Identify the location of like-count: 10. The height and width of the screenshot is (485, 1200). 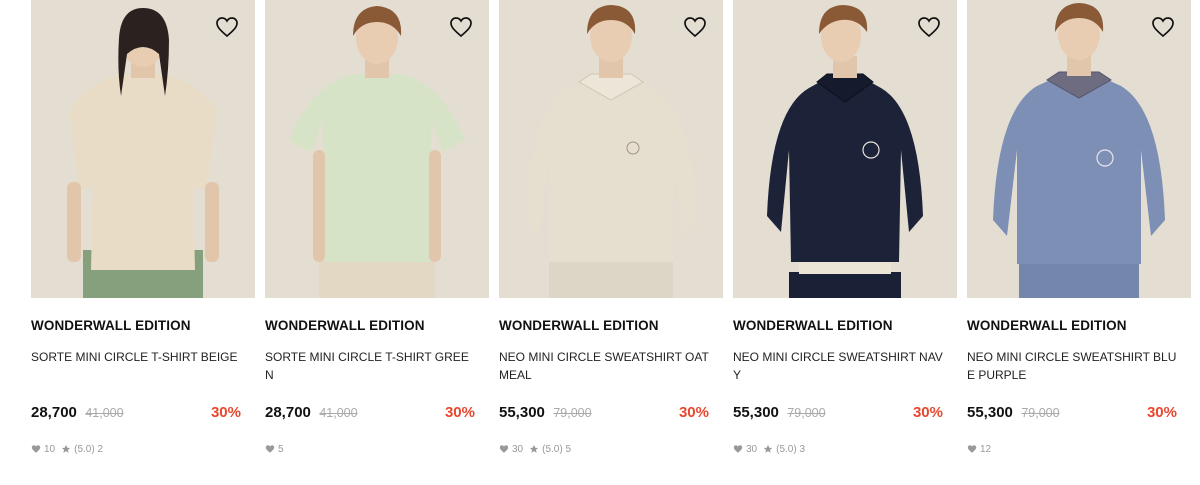
(43, 449).